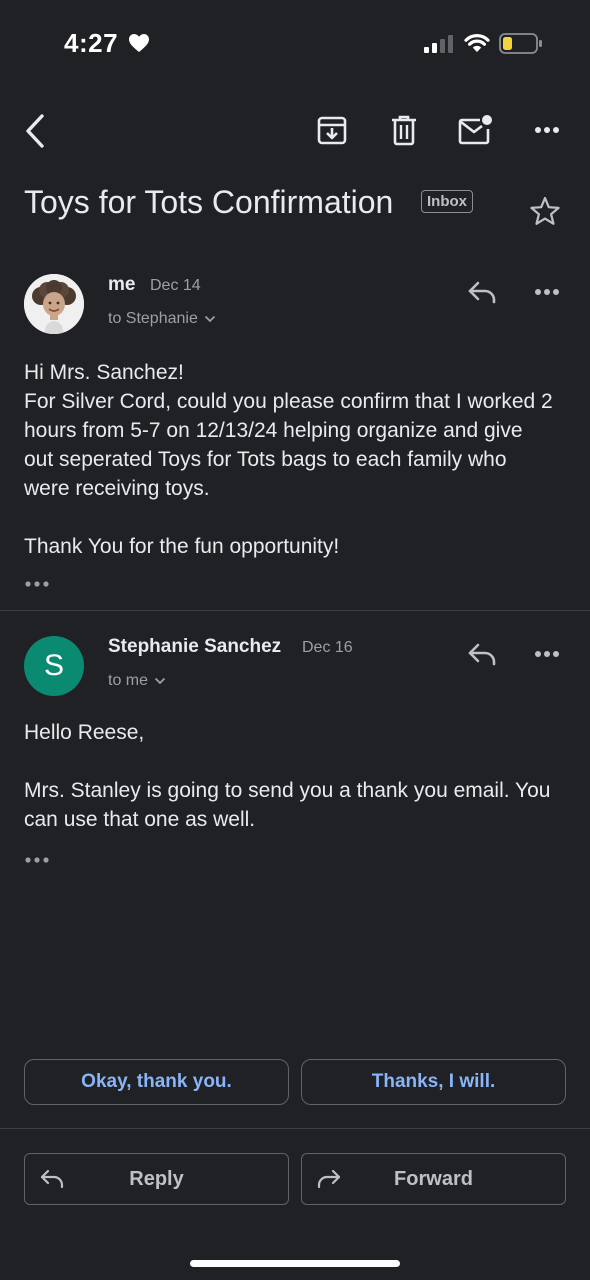 The height and width of the screenshot is (1280, 590). Describe the element at coordinates (54, 666) in the screenshot. I see `sender-avatar: S` at that location.